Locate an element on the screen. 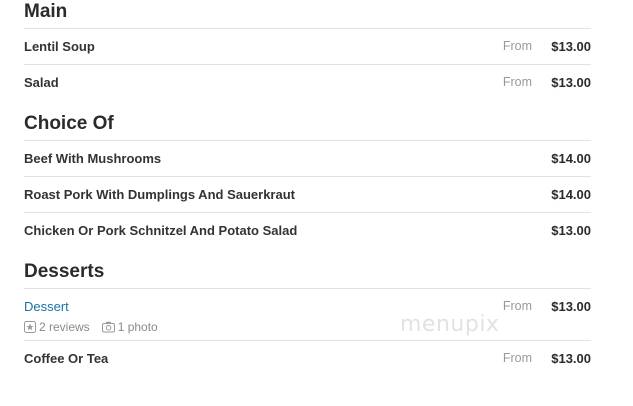  section-title-choice-of: Choice Of is located at coordinates (69, 123).